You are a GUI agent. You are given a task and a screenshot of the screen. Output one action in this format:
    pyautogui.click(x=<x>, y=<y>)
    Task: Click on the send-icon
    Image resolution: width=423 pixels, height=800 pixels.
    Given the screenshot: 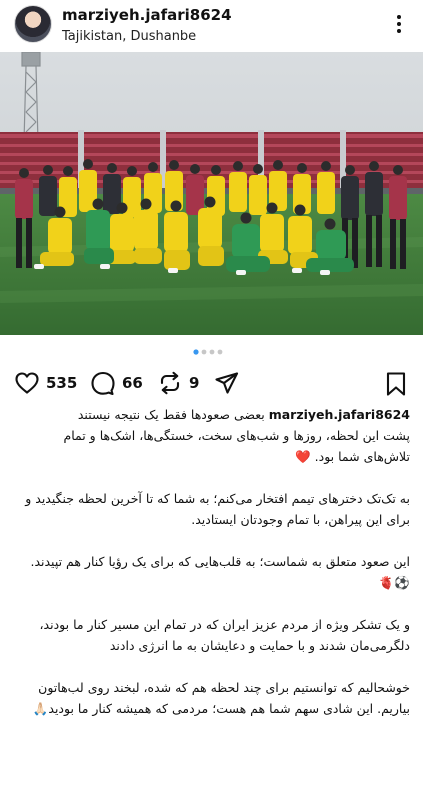 What is the action you would take?
    pyautogui.click(x=227, y=383)
    